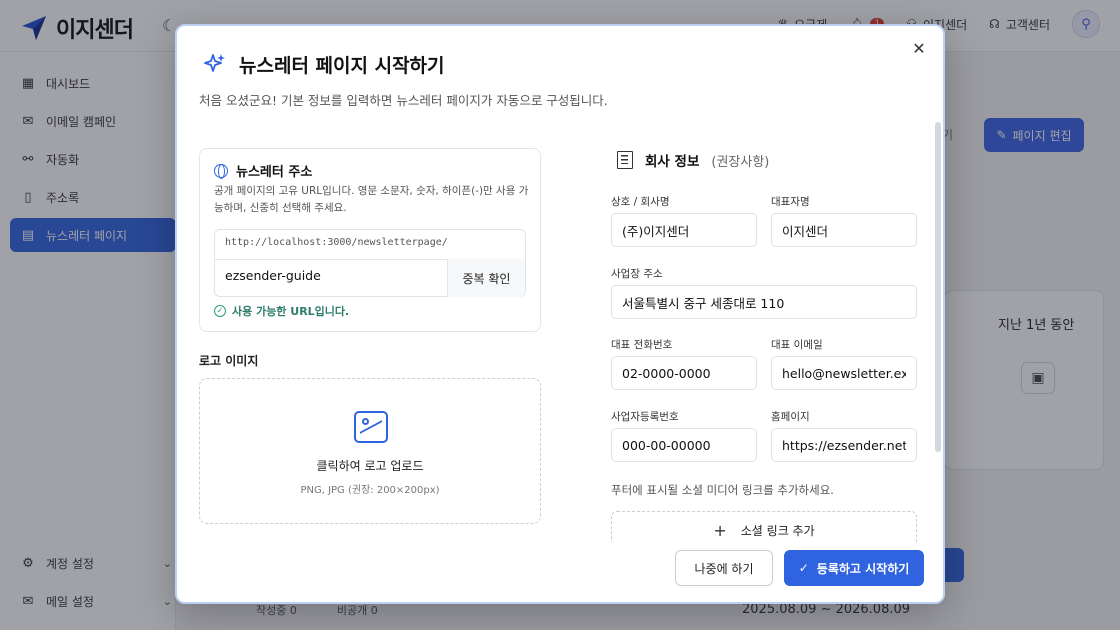 This screenshot has height=630, width=1120. I want to click on homepage-label: 홈페이지, so click(790, 417).